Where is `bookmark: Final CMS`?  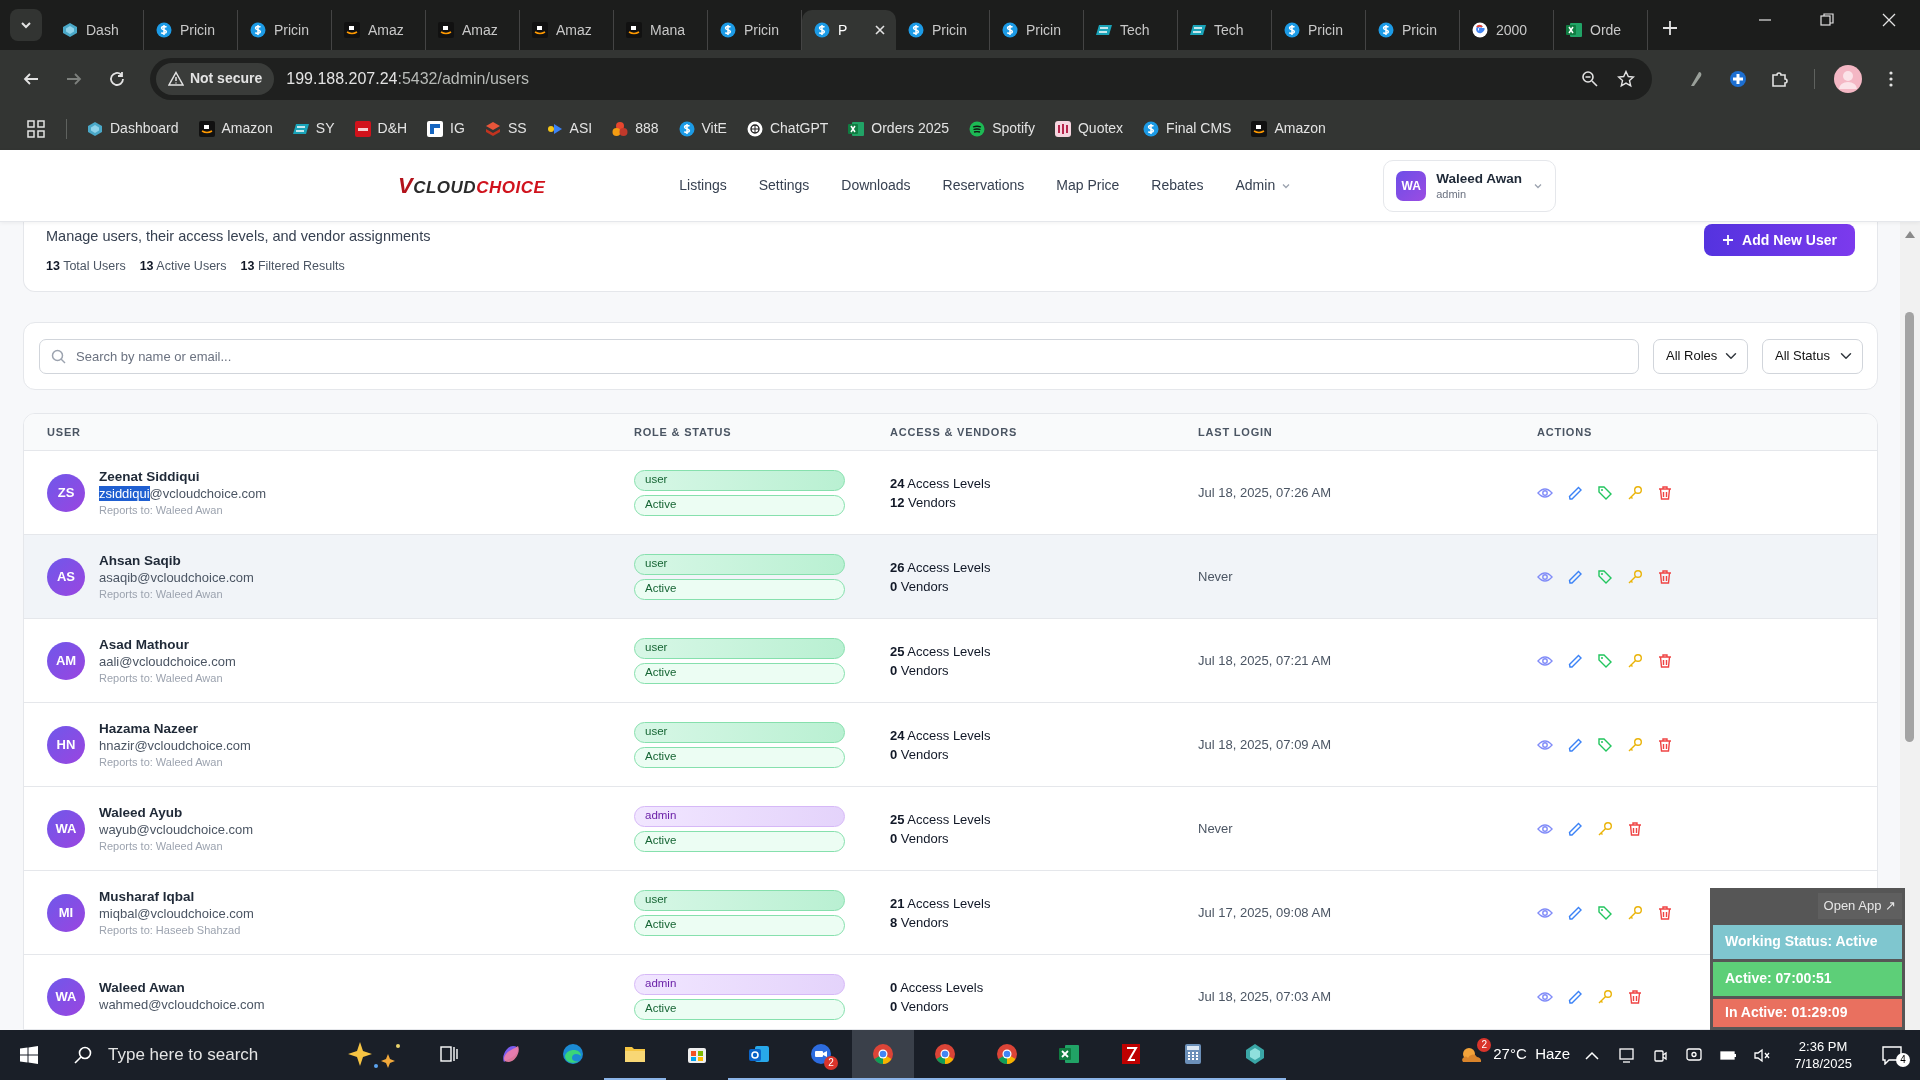 bookmark: Final CMS is located at coordinates (1187, 128).